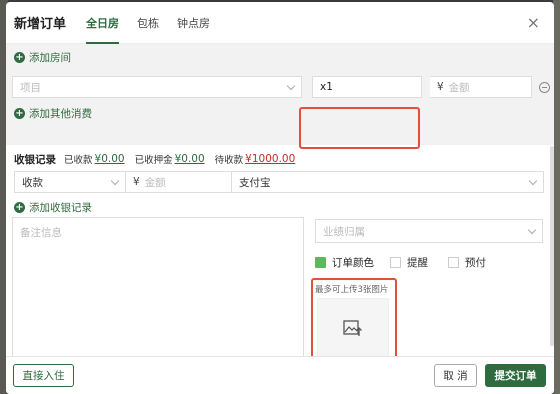 The width and height of the screenshot is (560, 394). I want to click on quantity-input: x1, so click(367, 87).